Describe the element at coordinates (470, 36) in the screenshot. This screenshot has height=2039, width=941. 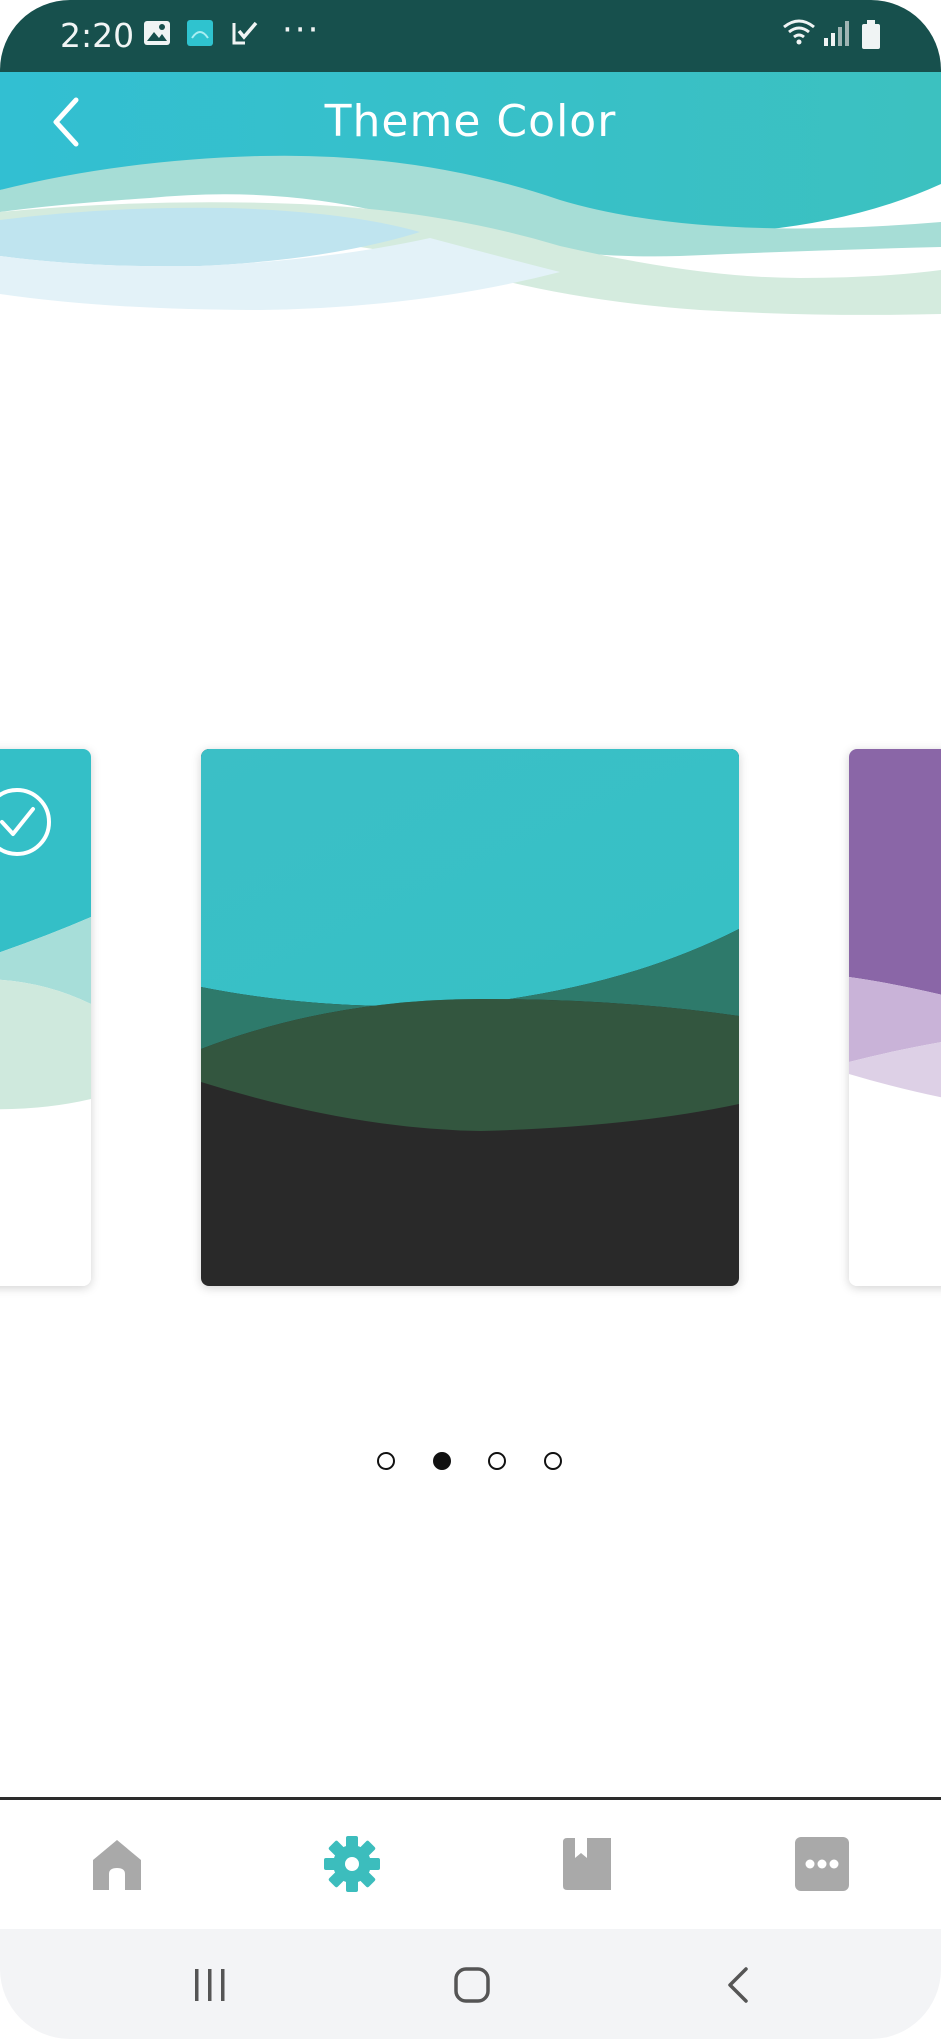
I see `status-bar: 2:20 ···` at that location.